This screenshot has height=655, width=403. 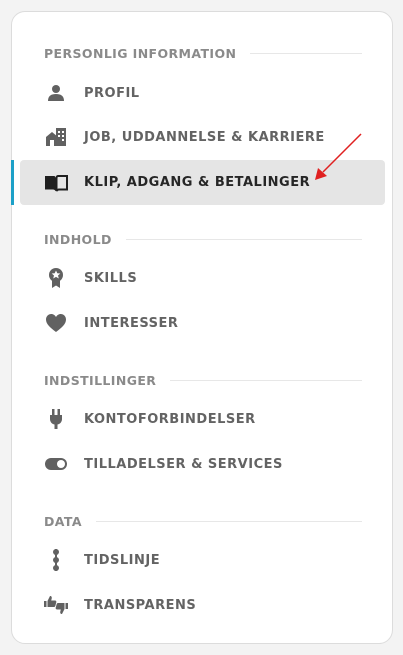 I want to click on section-title: INDSTILLINGER, so click(x=100, y=380).